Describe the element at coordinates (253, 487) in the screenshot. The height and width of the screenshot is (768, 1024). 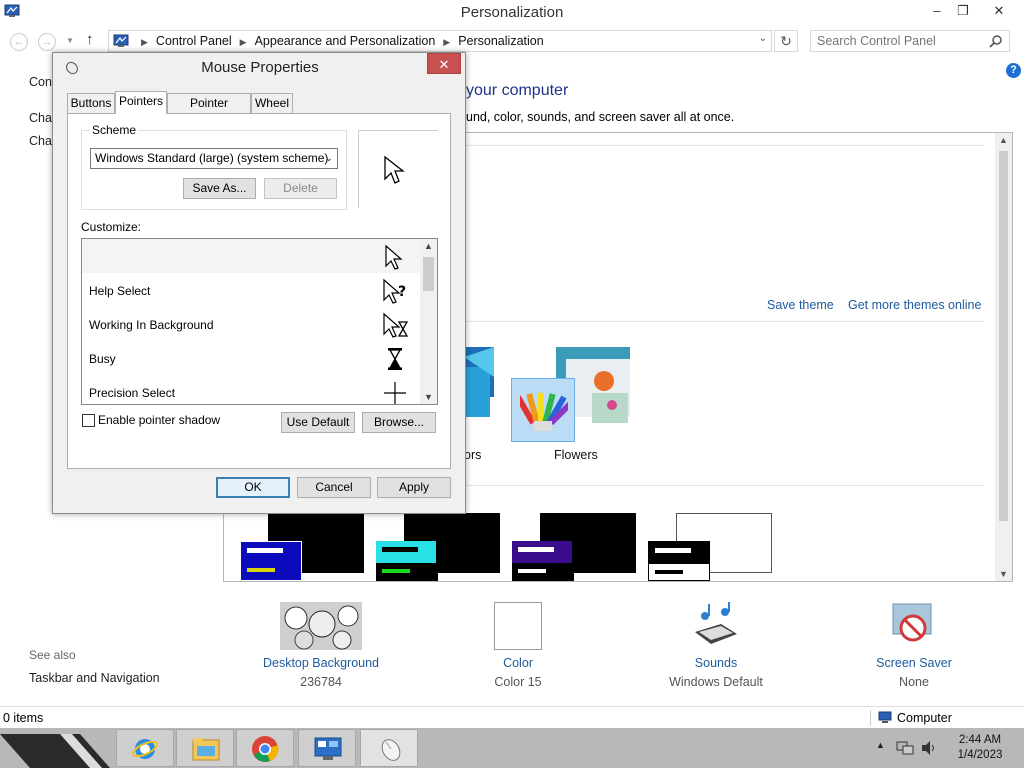
I see `ok-button: OK` at that location.